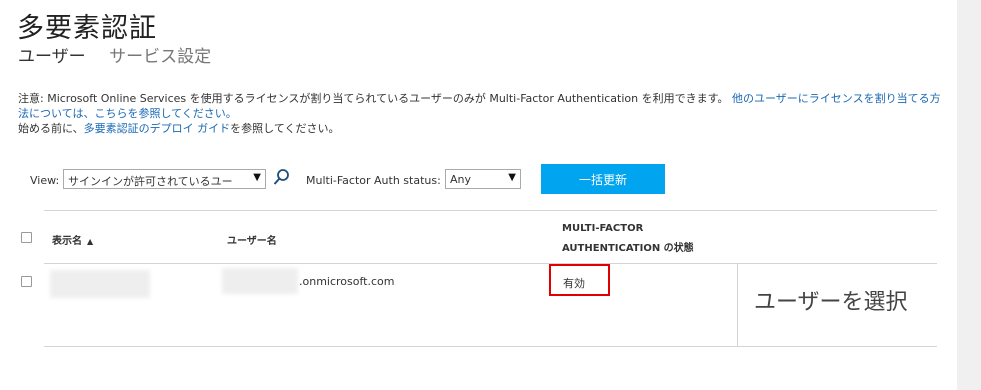  I want to click on view-select: サインインが許可されているユー ▼, so click(164, 179).